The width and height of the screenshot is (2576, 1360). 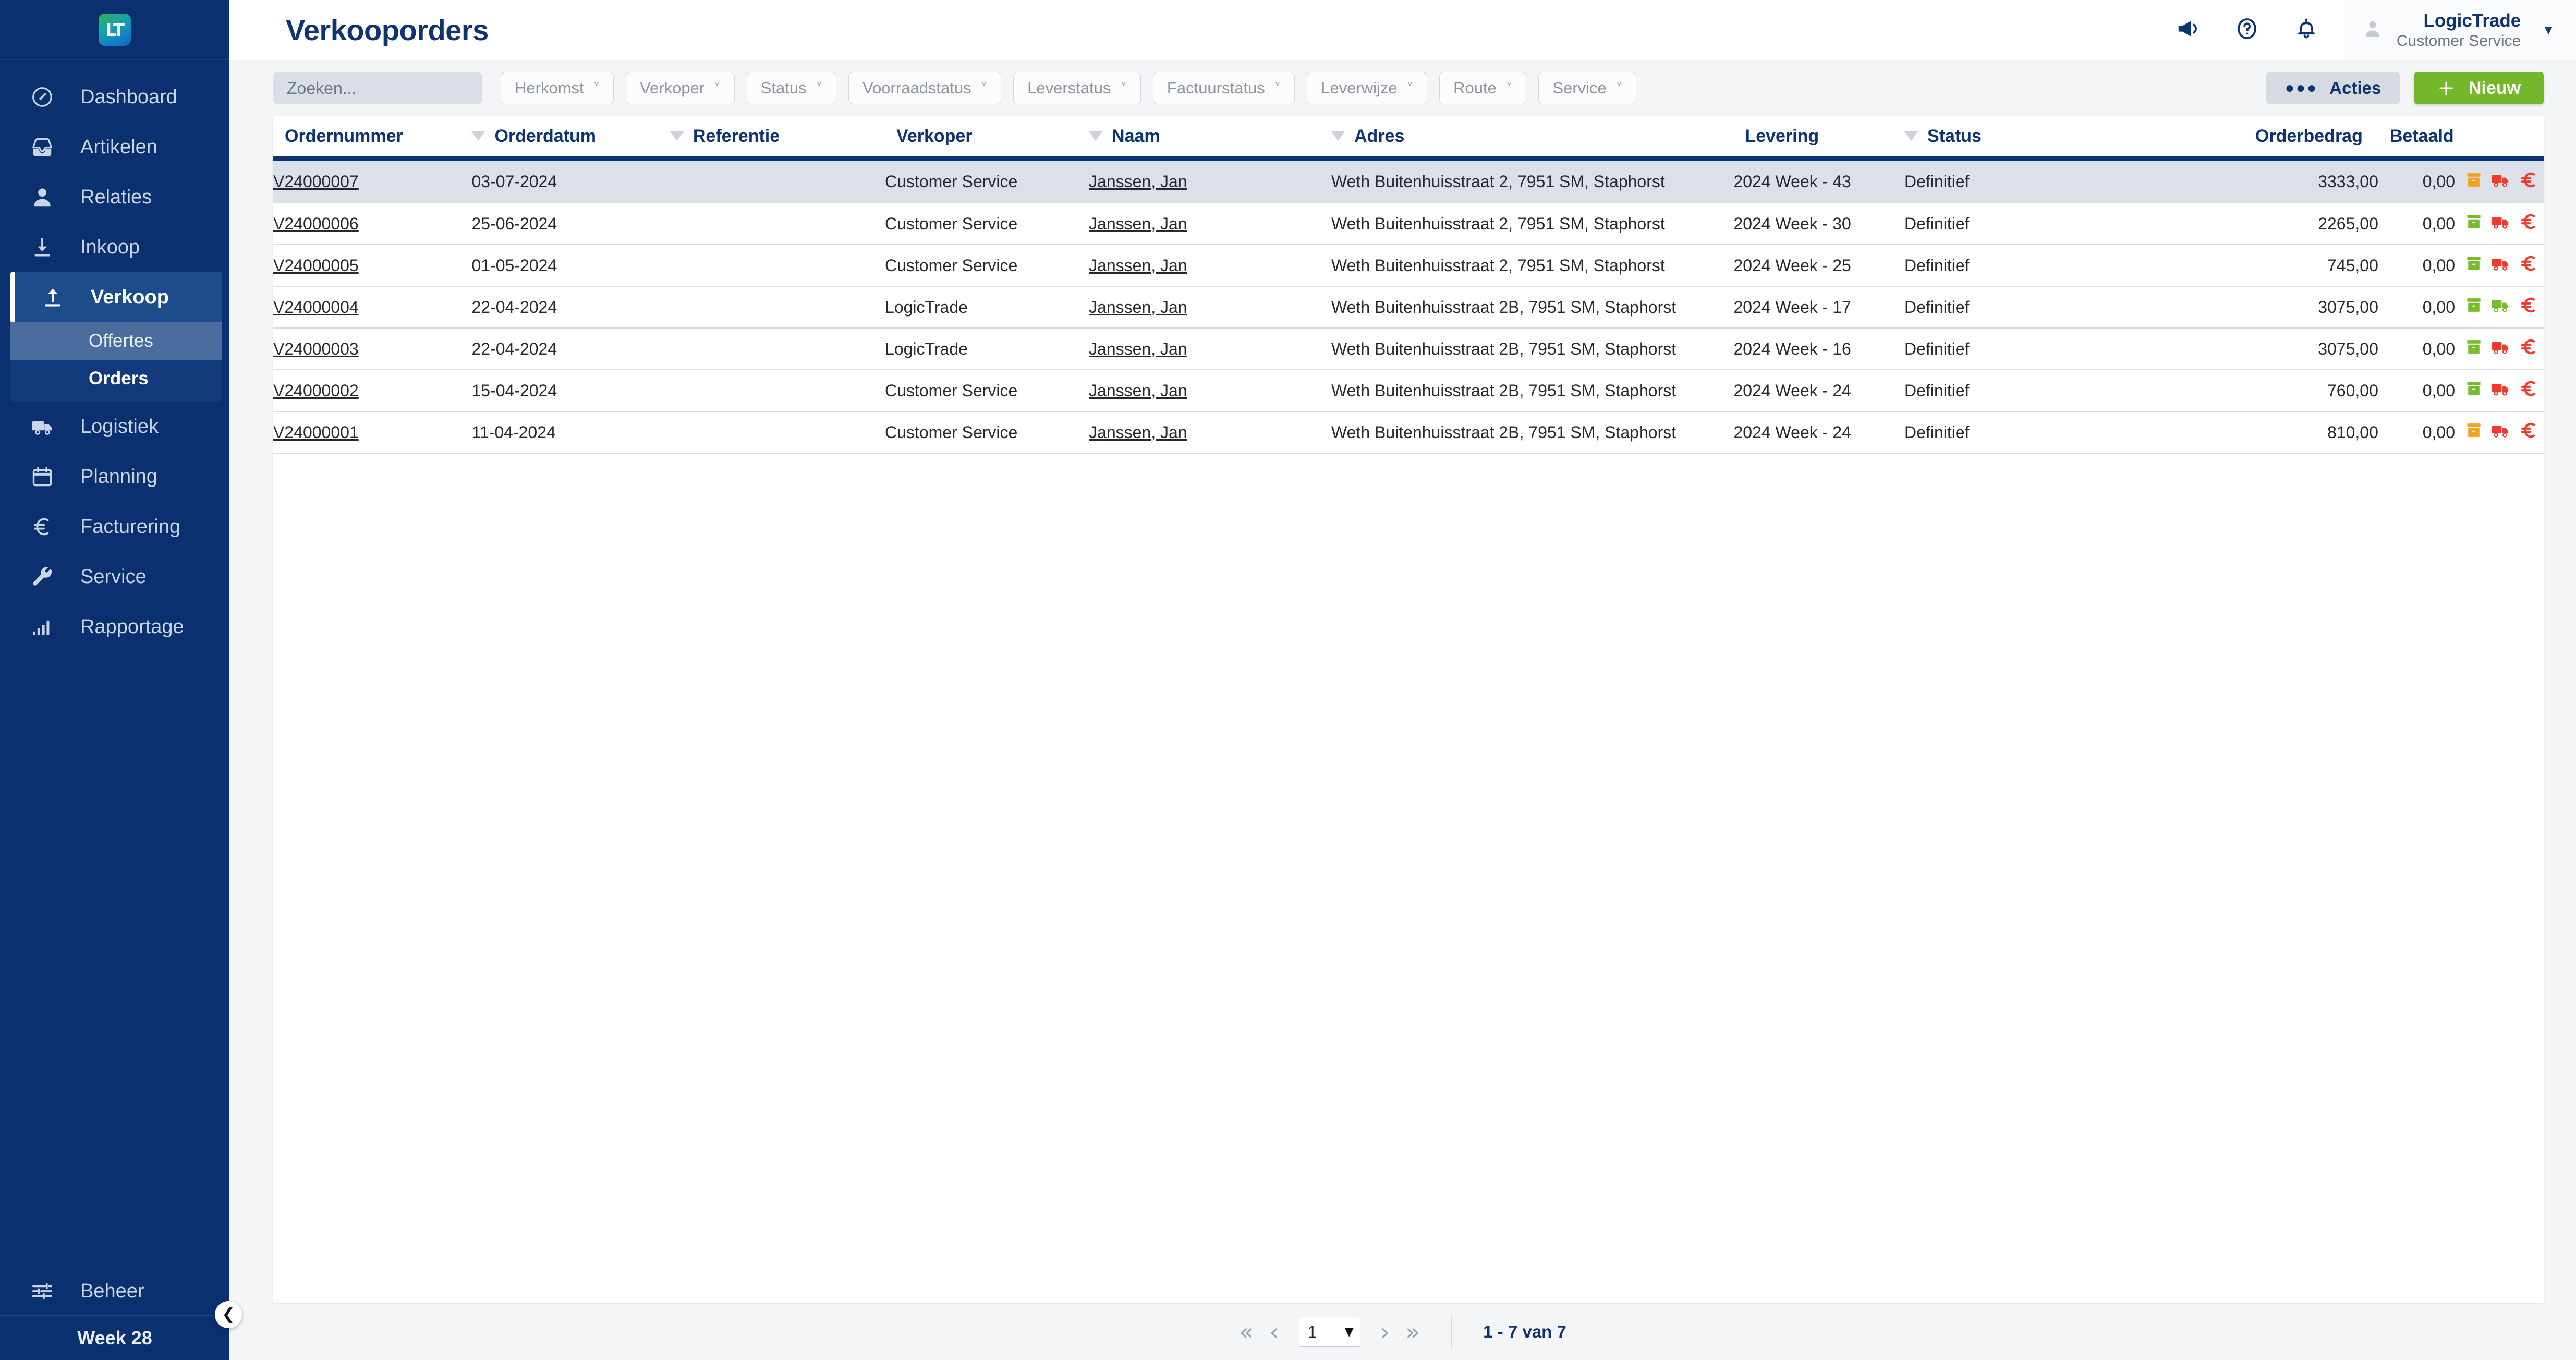 I want to click on sidebar-item-facturering: Facturering, so click(x=114, y=527).